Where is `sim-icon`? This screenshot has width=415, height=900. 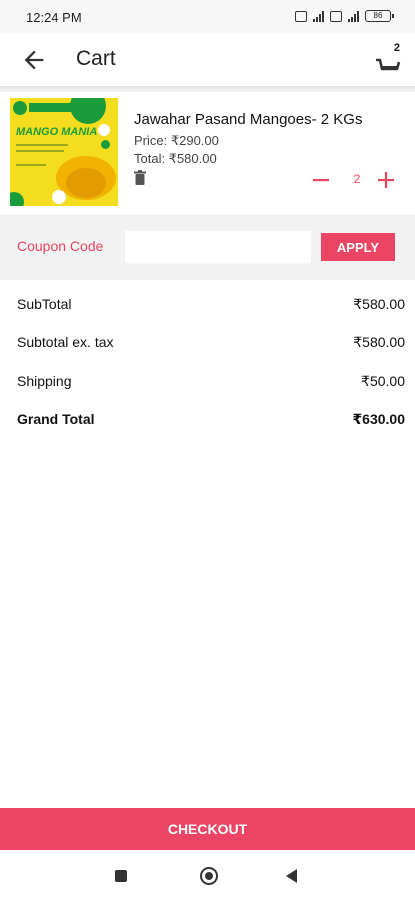 sim-icon is located at coordinates (301, 16).